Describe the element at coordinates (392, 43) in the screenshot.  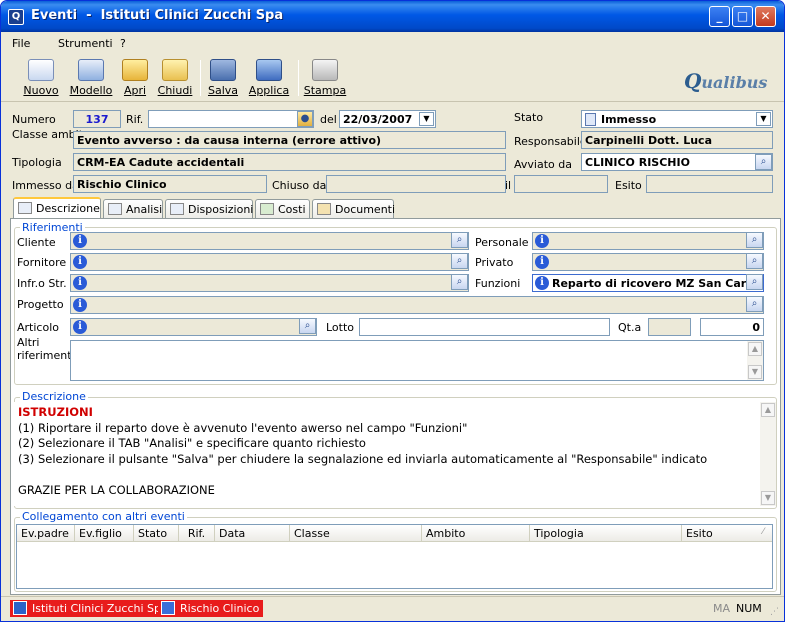
I see `menu-bar: File Strumenti ?` at that location.